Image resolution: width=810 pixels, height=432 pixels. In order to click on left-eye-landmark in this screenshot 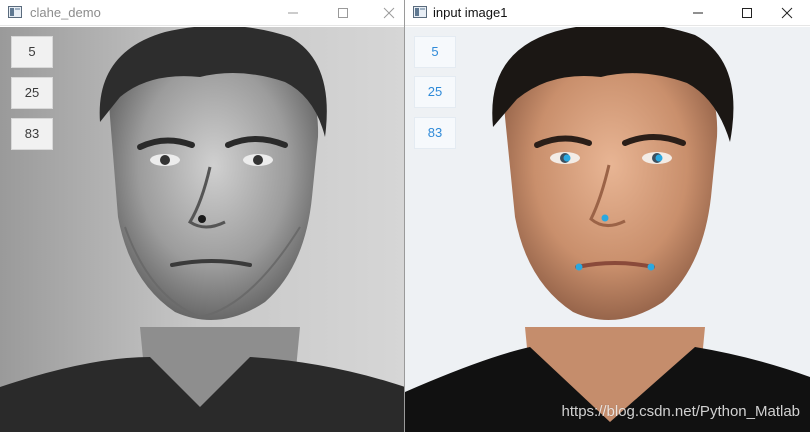, I will do `click(567, 158)`.